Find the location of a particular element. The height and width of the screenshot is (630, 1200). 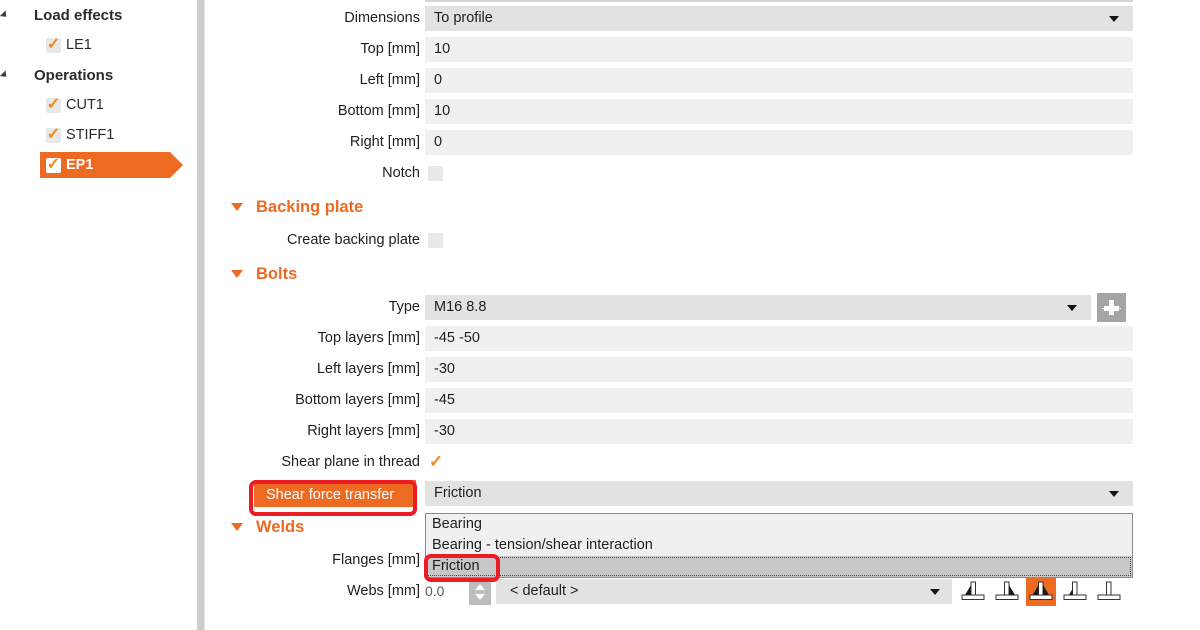

combo-shear-force-transfer-value: Friction is located at coordinates (458, 493).